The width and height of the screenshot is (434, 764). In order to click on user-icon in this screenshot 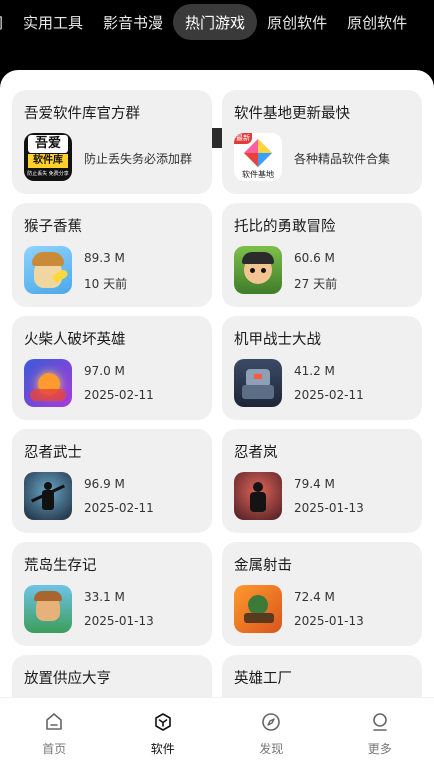, I will do `click(379, 722)`.